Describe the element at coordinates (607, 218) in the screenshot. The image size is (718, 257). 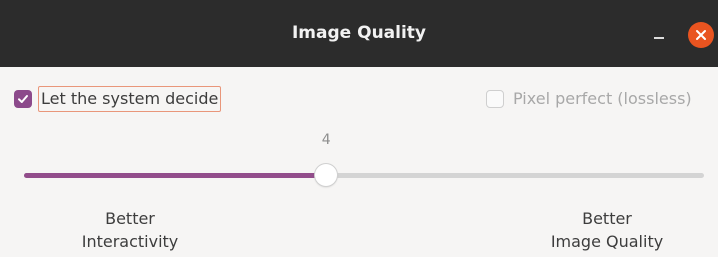
I see `right-caption-line1: Better` at that location.